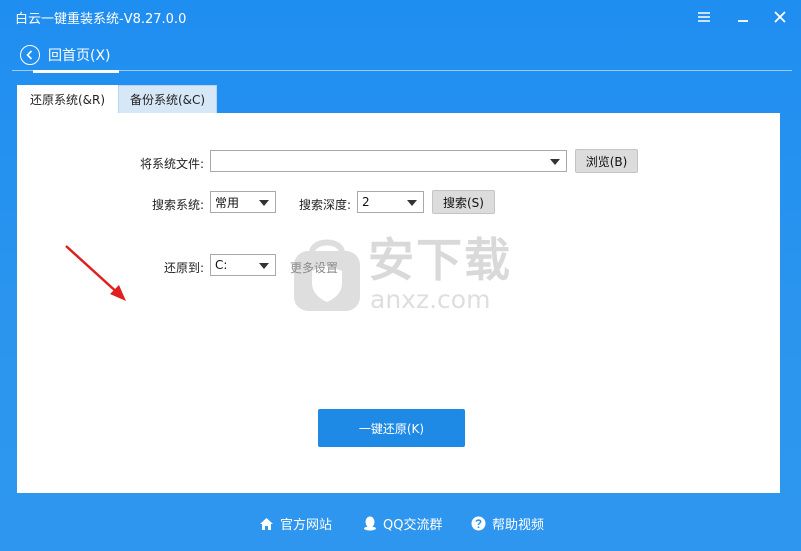  I want to click on back-home-underline, so click(76, 71).